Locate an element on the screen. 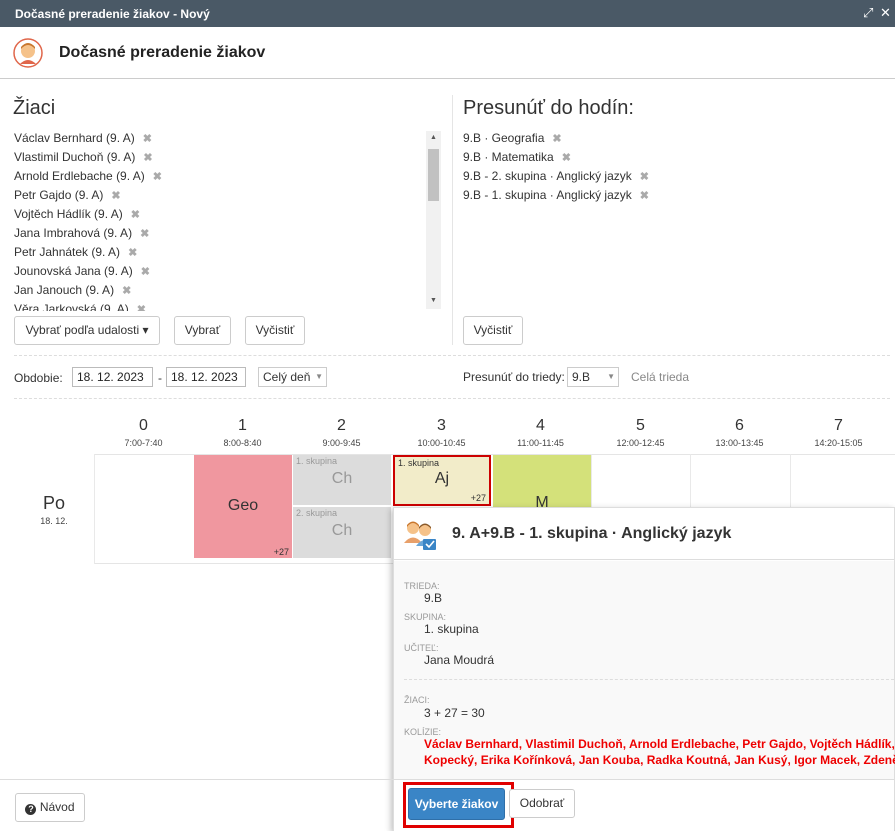  grid-line is located at coordinates (94, 509).